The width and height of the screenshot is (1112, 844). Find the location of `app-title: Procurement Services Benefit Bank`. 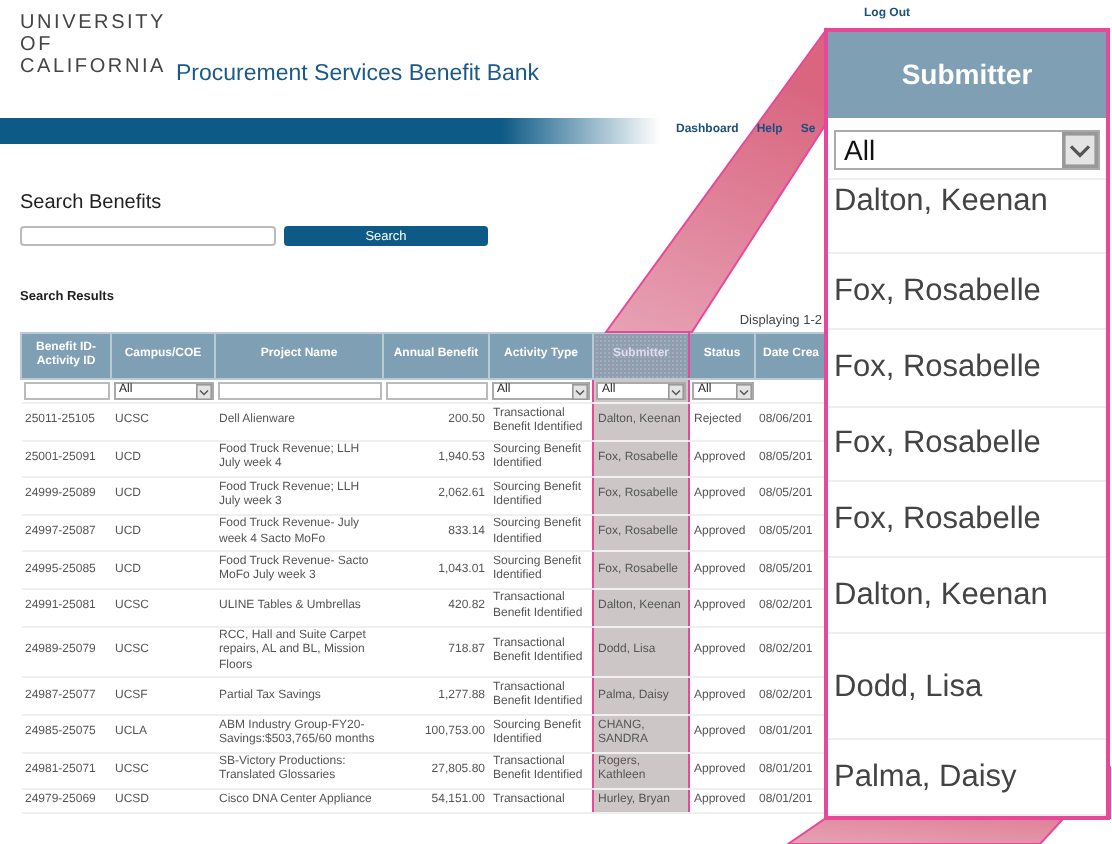

app-title: Procurement Services Benefit Bank is located at coordinates (358, 74).